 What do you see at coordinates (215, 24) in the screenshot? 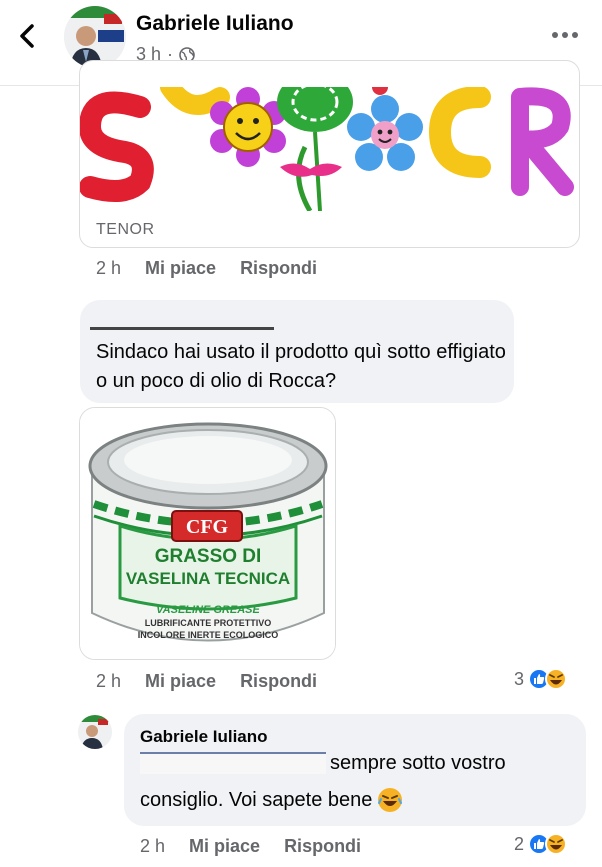
I see `author-name: Gabriele Iuliano` at bounding box center [215, 24].